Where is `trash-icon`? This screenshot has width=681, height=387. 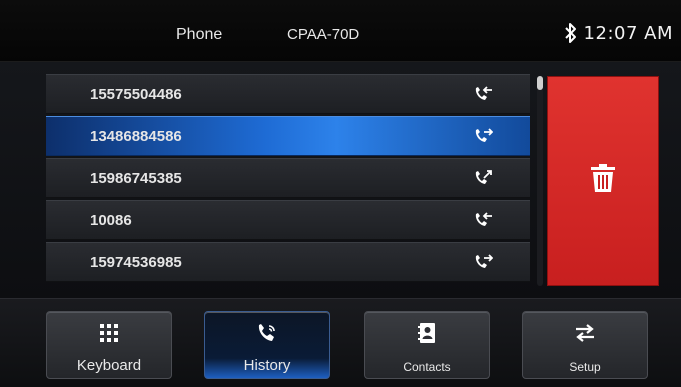 trash-icon is located at coordinates (603, 178).